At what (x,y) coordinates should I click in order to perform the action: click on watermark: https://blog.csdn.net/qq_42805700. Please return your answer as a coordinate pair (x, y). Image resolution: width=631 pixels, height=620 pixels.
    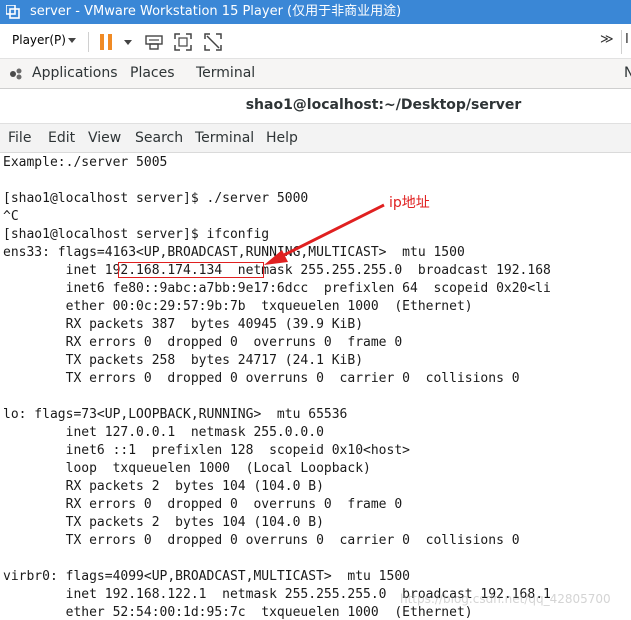
    Looking at the image, I should click on (505, 599).